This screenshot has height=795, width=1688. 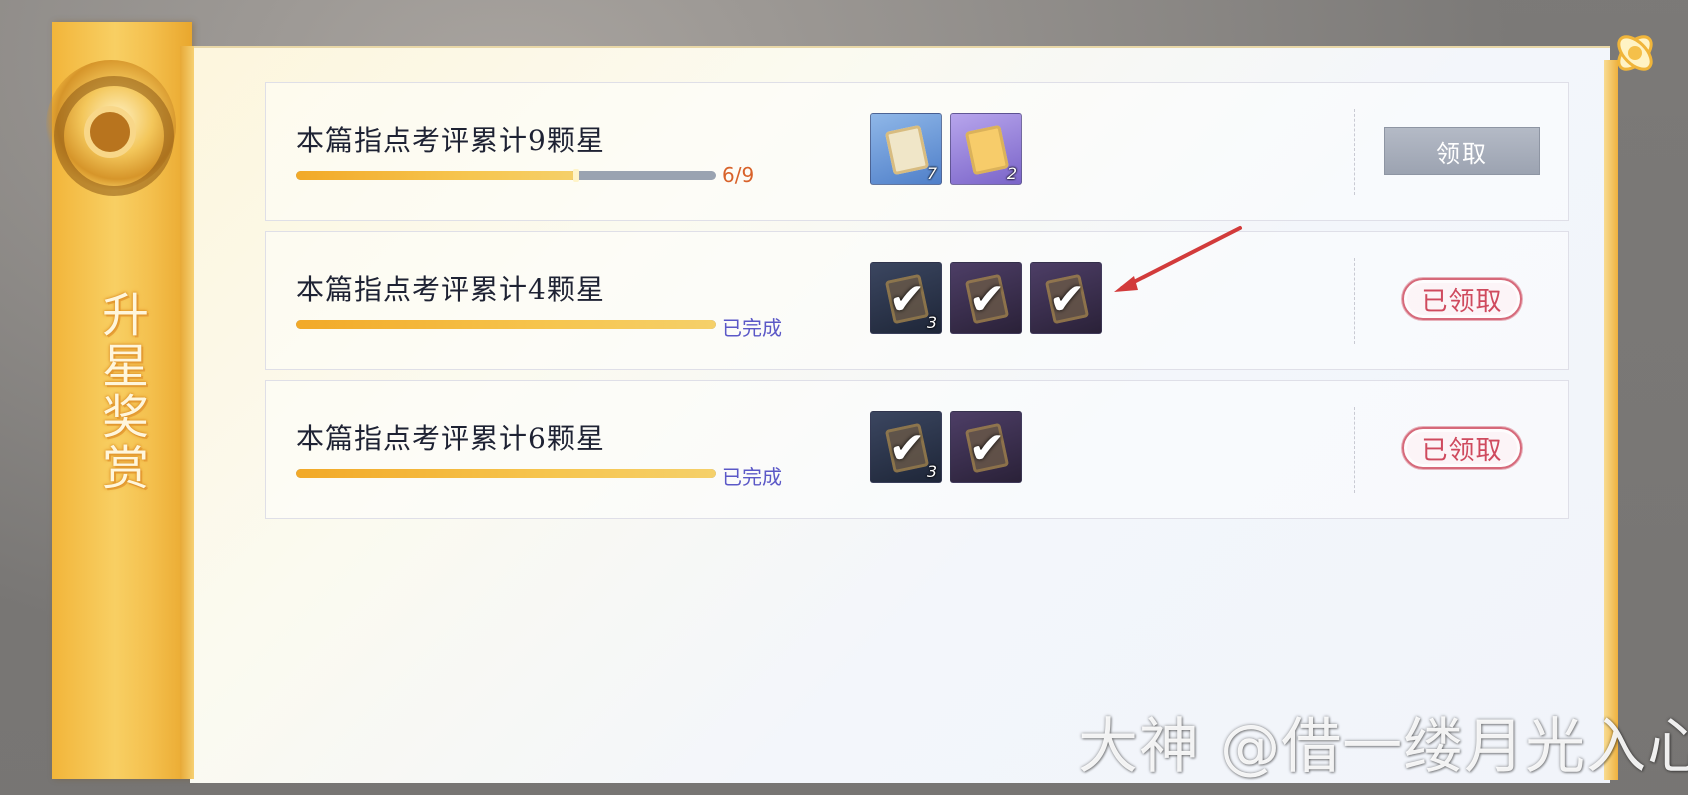 I want to click on ticket-item-icon: 2, so click(x=986, y=149).